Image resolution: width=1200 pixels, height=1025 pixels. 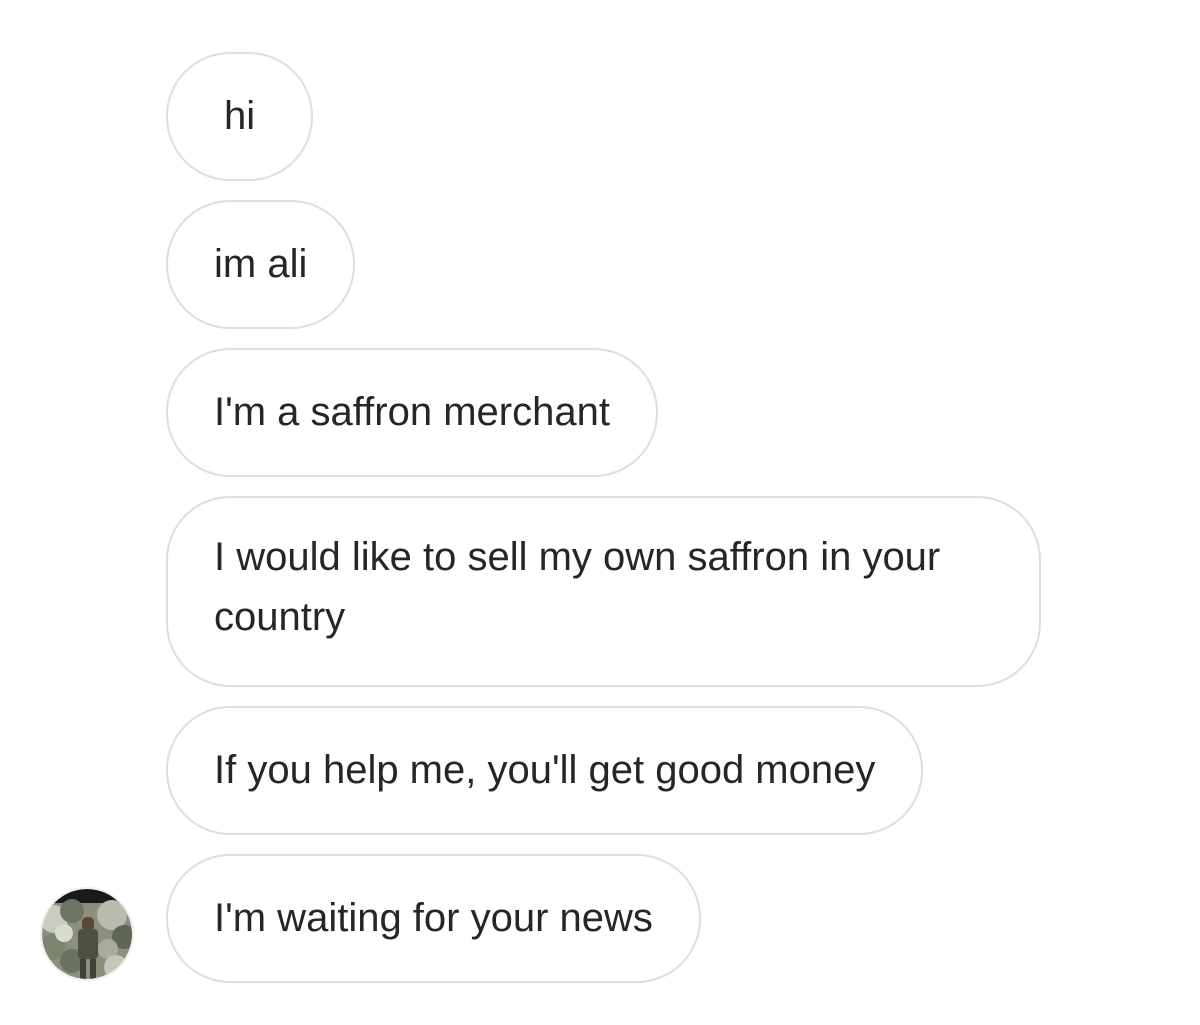 I want to click on message-bubble: I'm waiting for your news, so click(x=433, y=918).